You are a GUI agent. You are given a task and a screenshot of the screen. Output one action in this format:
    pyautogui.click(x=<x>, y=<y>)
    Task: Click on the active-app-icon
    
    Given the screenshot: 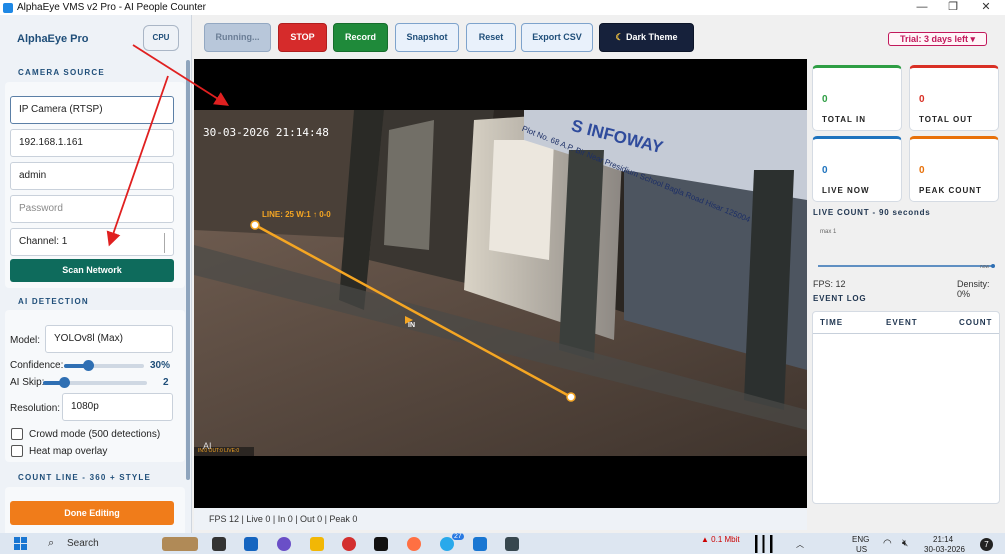 What is the action you would take?
    pyautogui.click(x=512, y=544)
    